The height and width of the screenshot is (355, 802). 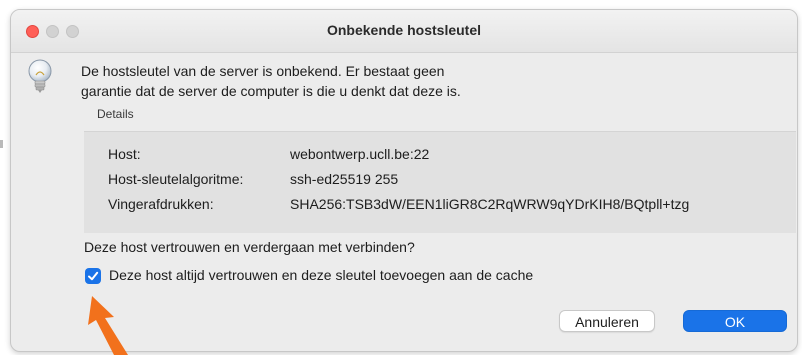 What do you see at coordinates (40, 77) in the screenshot?
I see `lightbulb-icon` at bounding box center [40, 77].